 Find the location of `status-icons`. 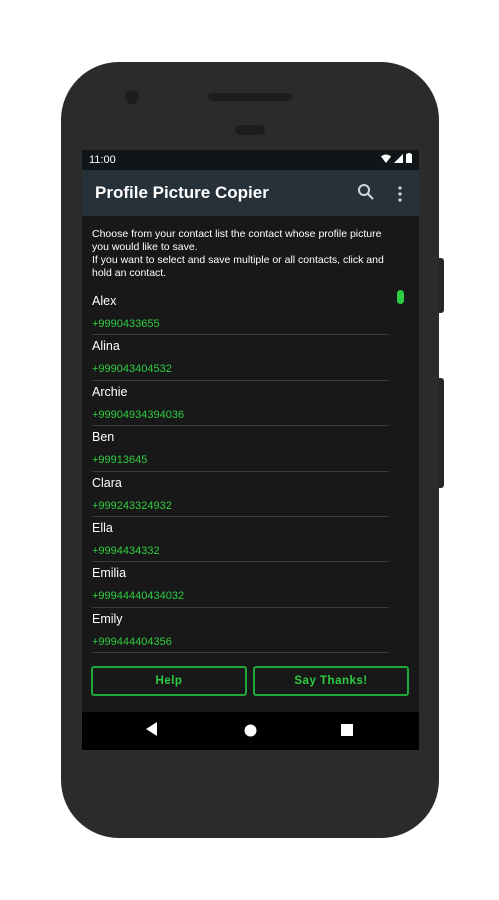

status-icons is located at coordinates (396, 158).